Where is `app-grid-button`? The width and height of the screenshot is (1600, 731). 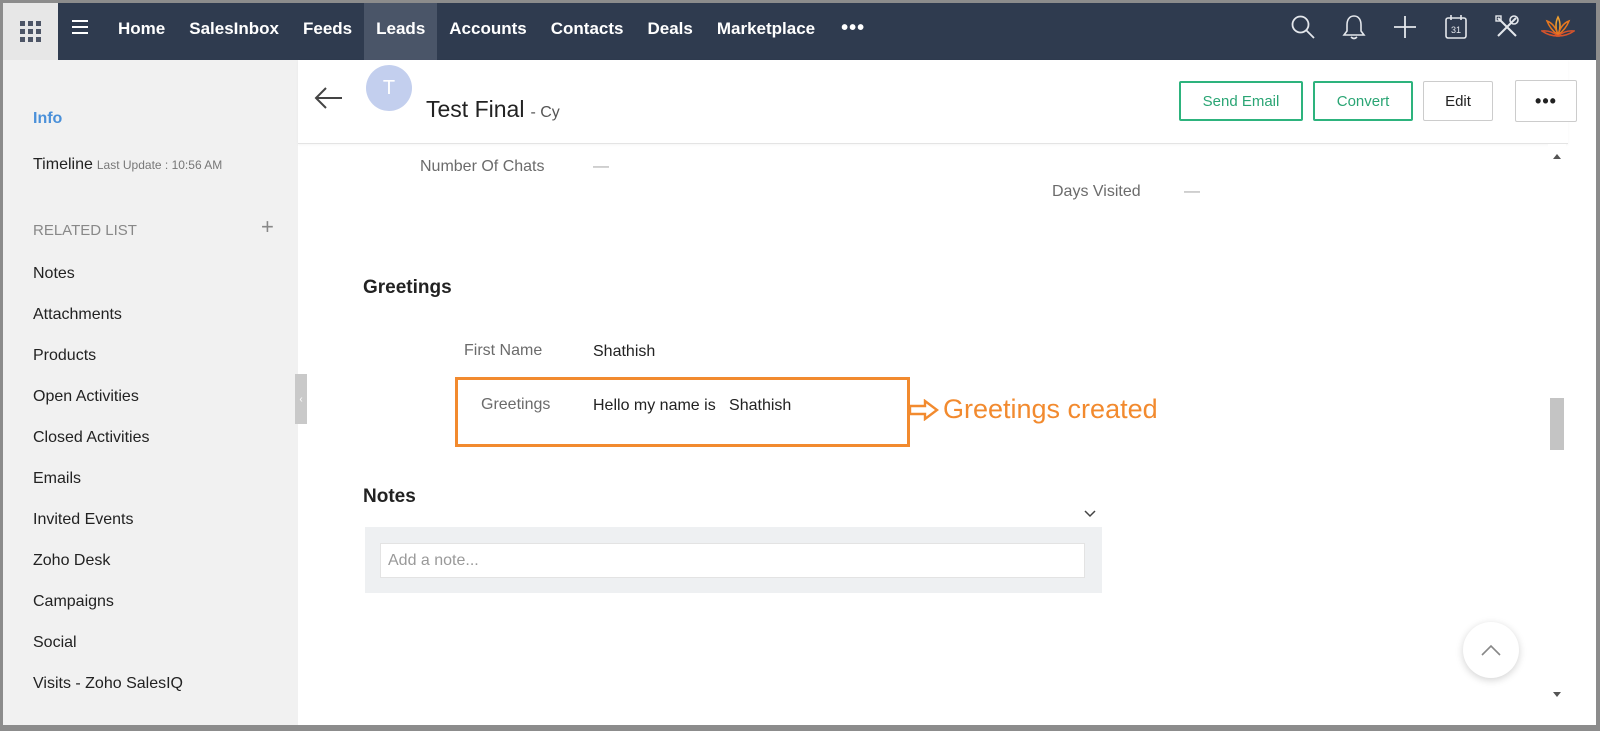
app-grid-button is located at coordinates (30, 31).